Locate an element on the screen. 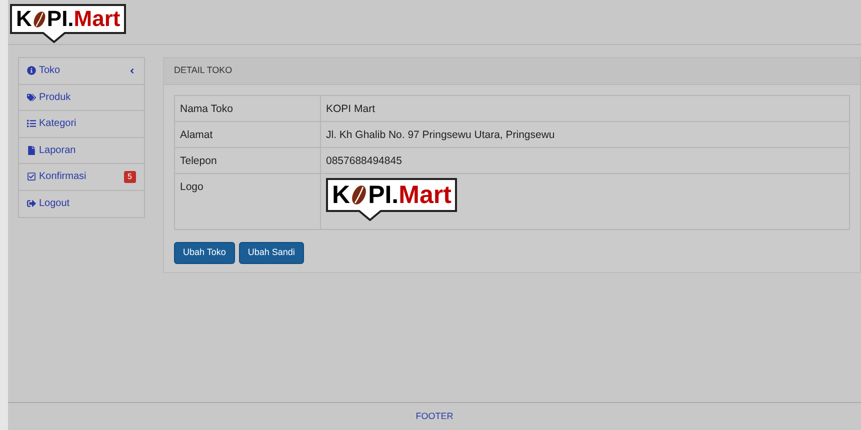  sidebar-item: Toko is located at coordinates (81, 71).